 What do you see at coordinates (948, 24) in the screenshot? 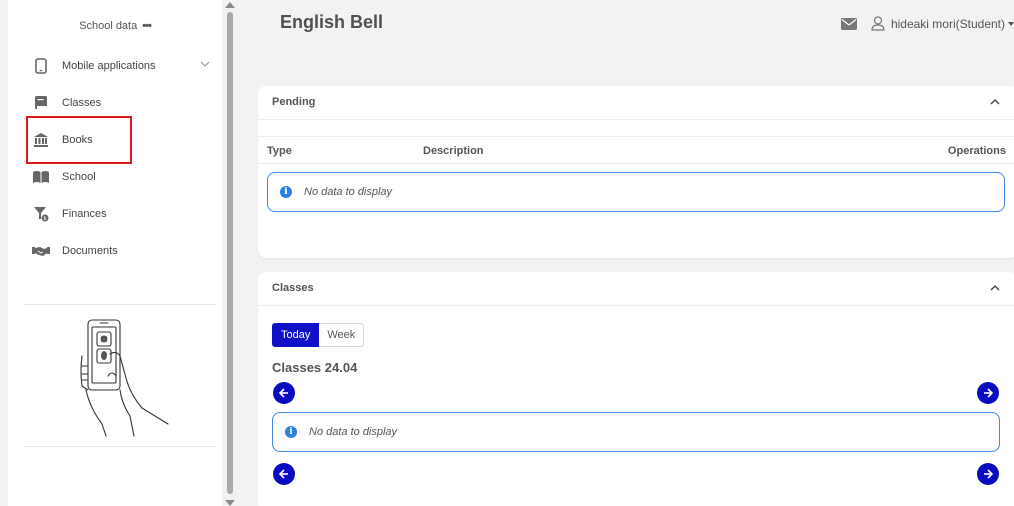
I see `user-name: hideaki mori(Student)` at bounding box center [948, 24].